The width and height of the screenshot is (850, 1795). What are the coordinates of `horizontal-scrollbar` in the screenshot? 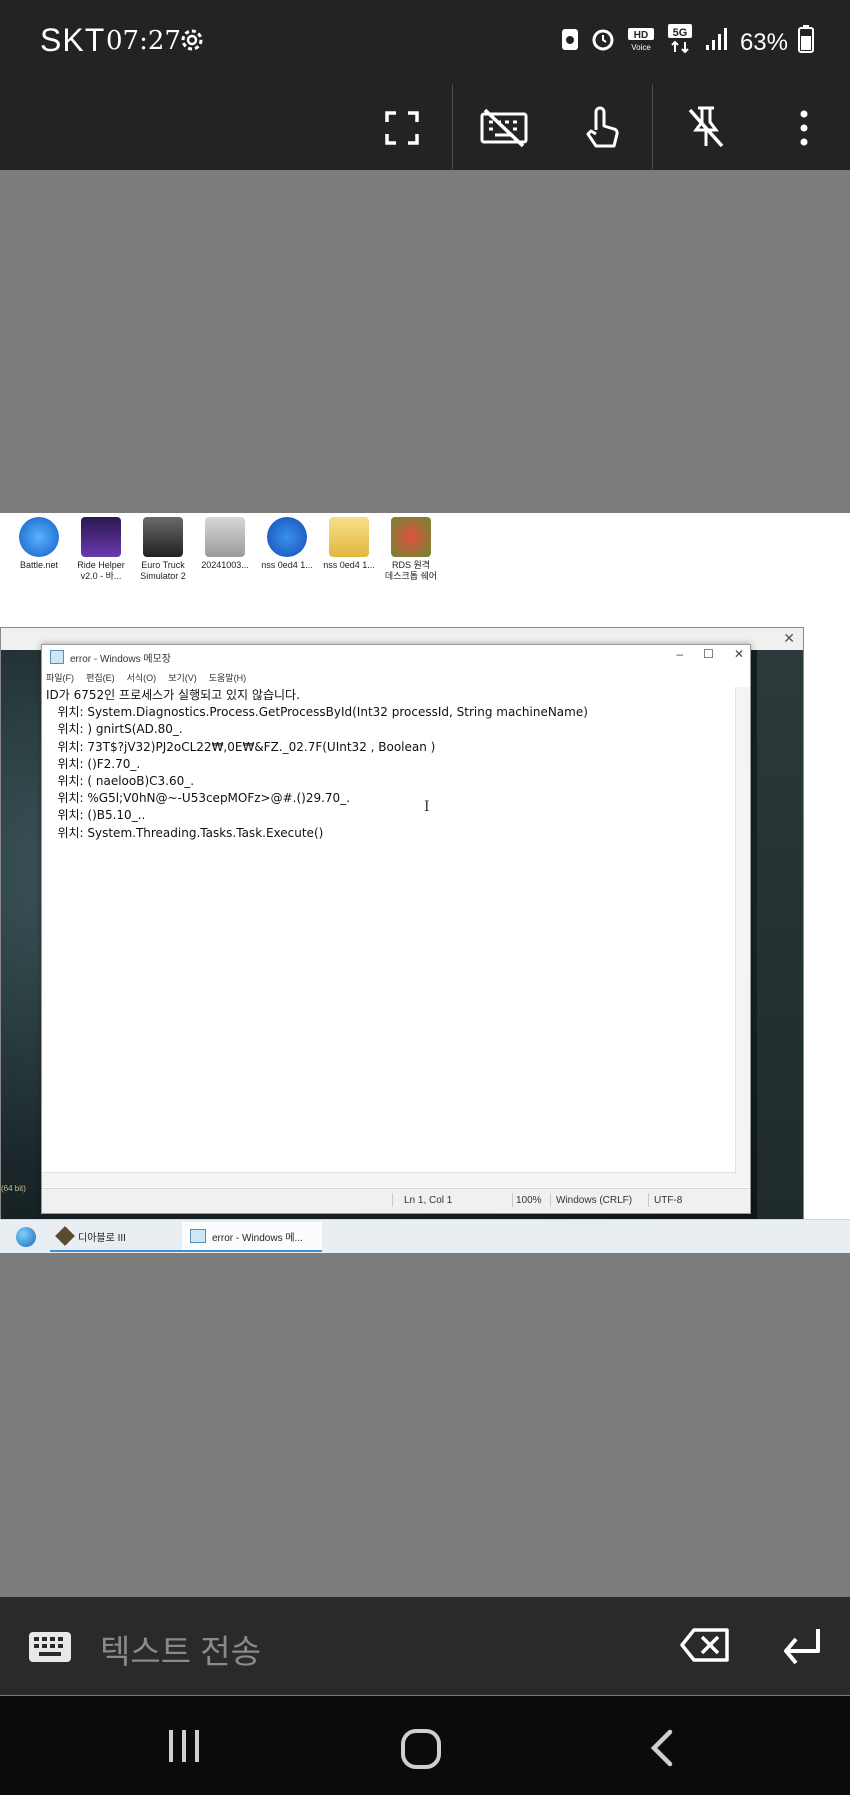 It's located at (389, 1179).